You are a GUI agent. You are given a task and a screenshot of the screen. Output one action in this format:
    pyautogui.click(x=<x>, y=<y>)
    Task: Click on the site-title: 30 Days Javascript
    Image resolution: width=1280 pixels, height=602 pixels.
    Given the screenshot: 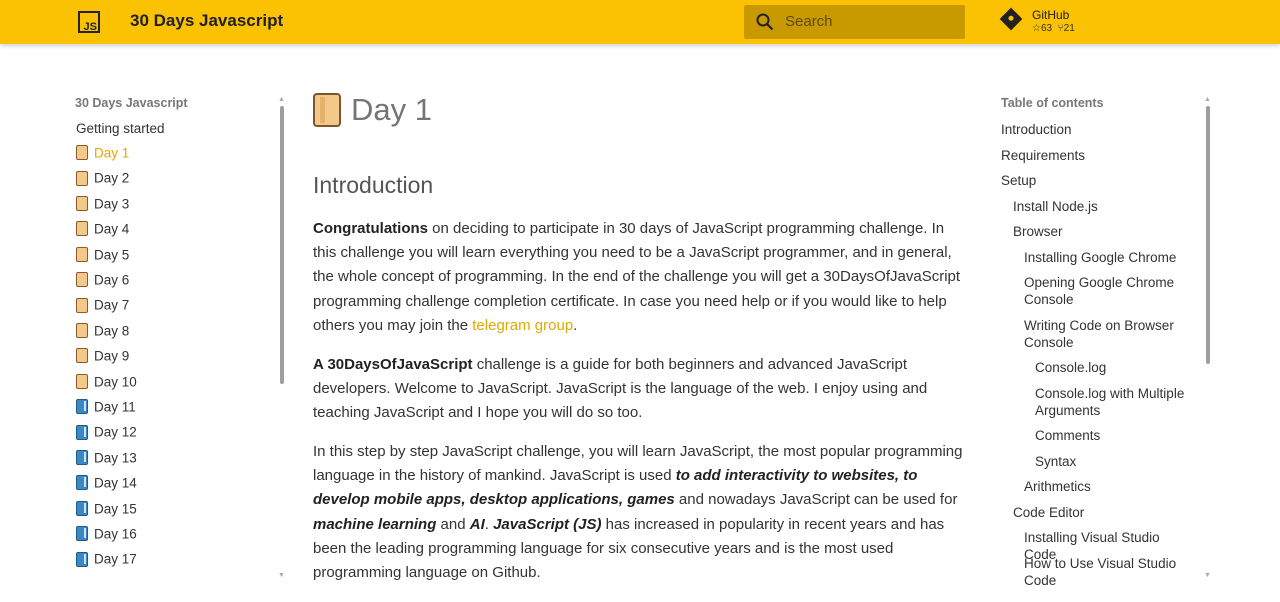 What is the action you would take?
    pyautogui.click(x=206, y=21)
    